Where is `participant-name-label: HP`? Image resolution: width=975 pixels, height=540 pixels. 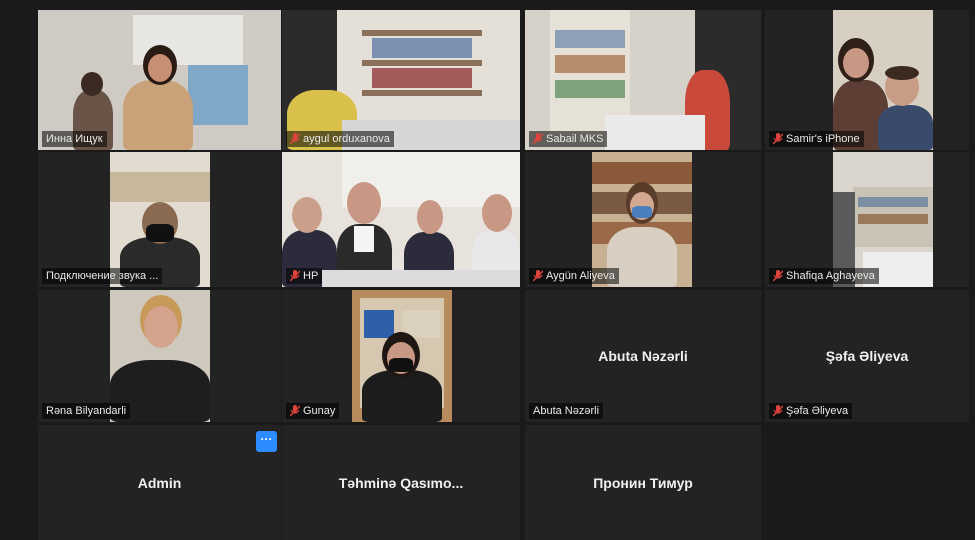 participant-name-label: HP is located at coordinates (304, 276).